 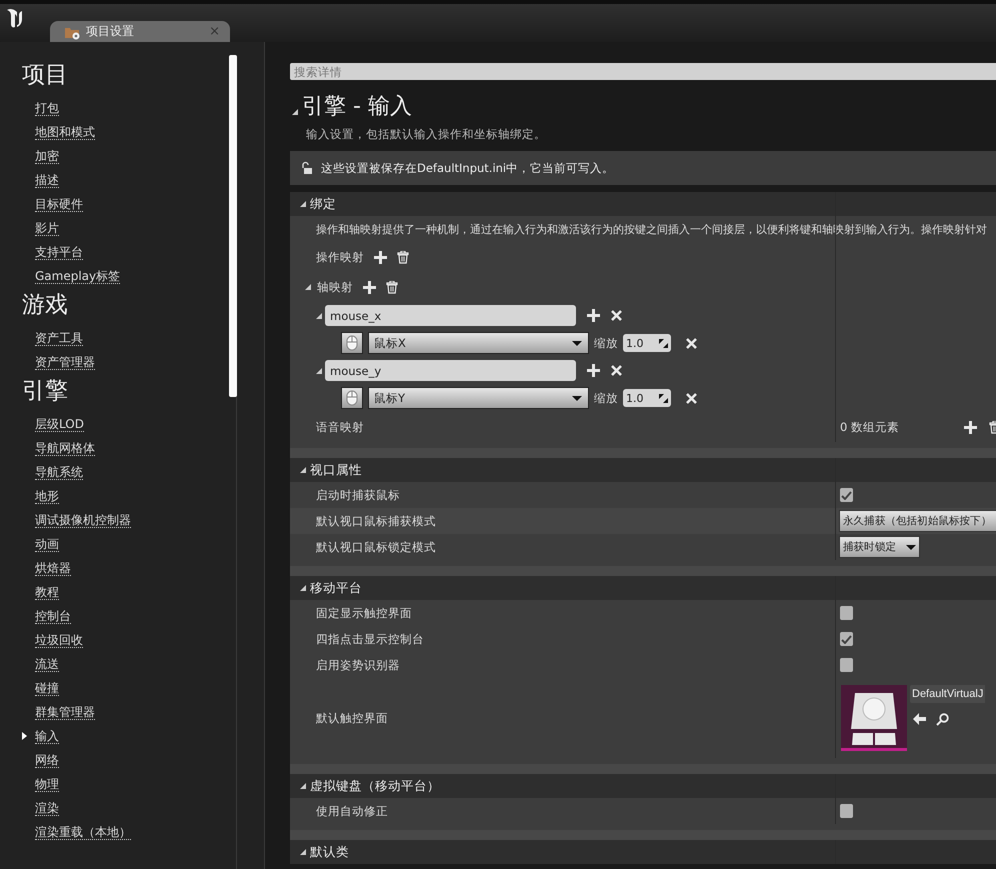 I want to click on property-label: 启动时捕获鼠标, so click(x=358, y=495).